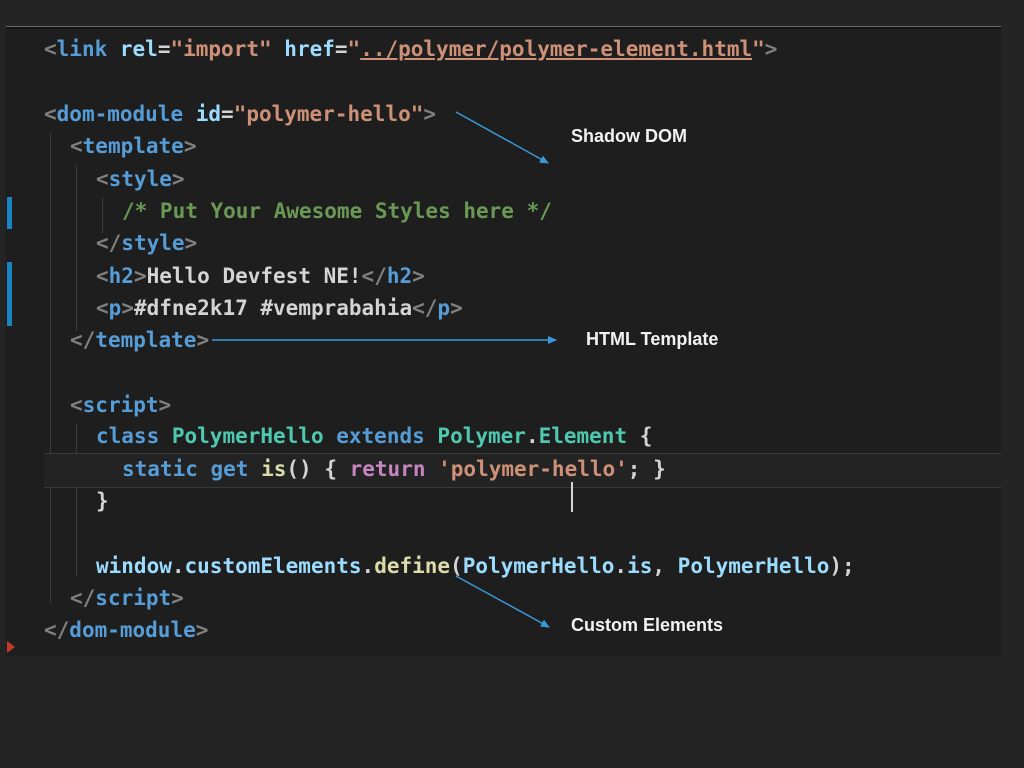 This screenshot has width=1024, height=768. What do you see at coordinates (502, 137) in the screenshot?
I see `arrow-shadow-dom` at bounding box center [502, 137].